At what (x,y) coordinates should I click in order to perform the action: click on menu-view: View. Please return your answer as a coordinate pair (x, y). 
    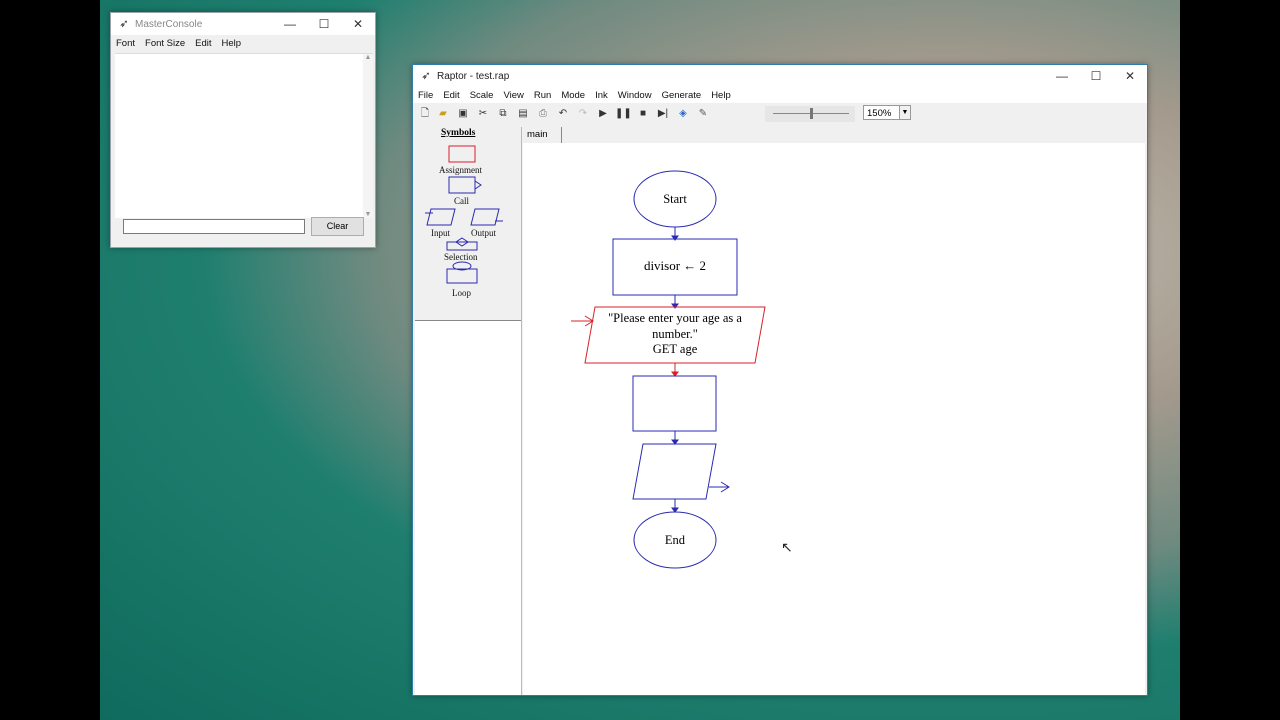
    Looking at the image, I should click on (513, 95).